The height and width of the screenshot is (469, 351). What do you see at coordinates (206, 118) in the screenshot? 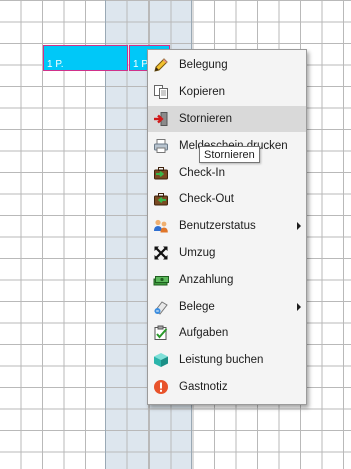
I see `menu-item-label: Stornieren` at bounding box center [206, 118].